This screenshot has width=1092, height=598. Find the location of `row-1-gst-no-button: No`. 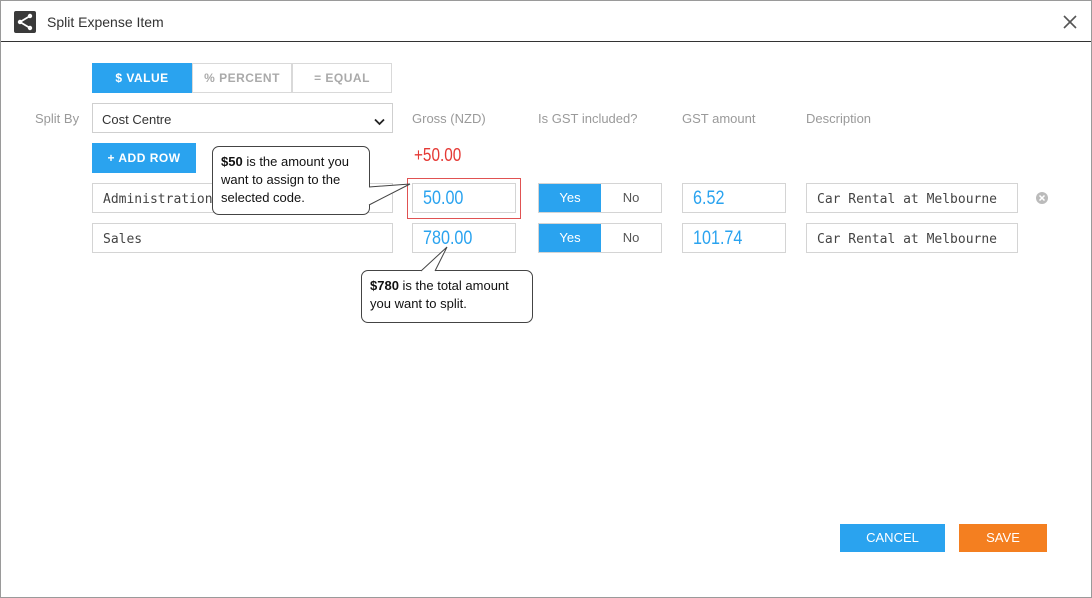

row-1-gst-no-button: No is located at coordinates (631, 198).